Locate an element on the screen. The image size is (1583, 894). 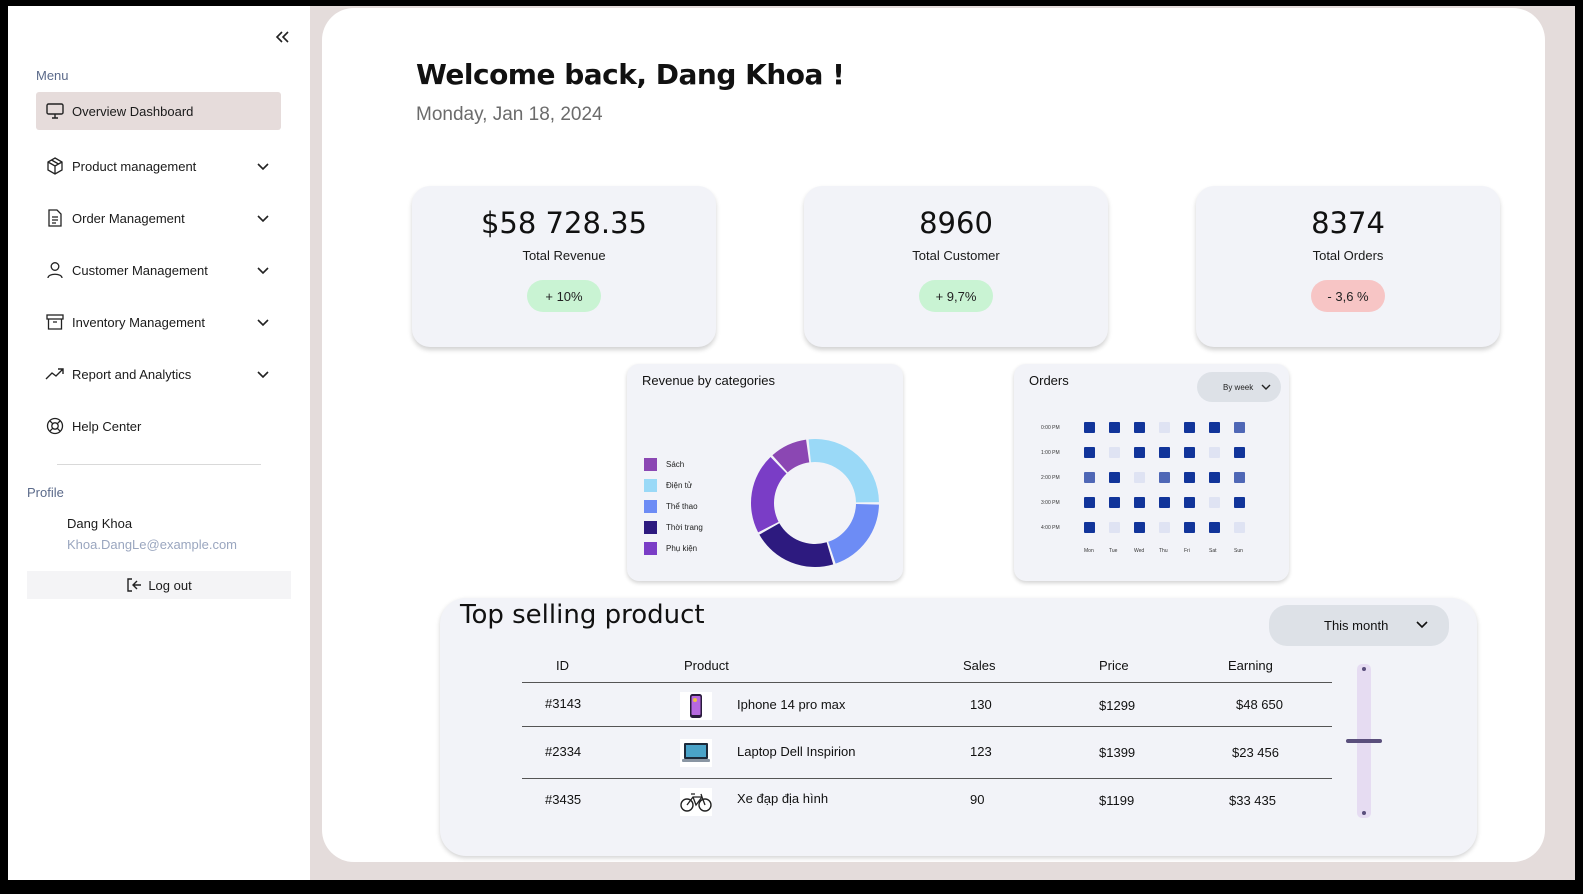
scrollbar-thumb is located at coordinates (1364, 741).